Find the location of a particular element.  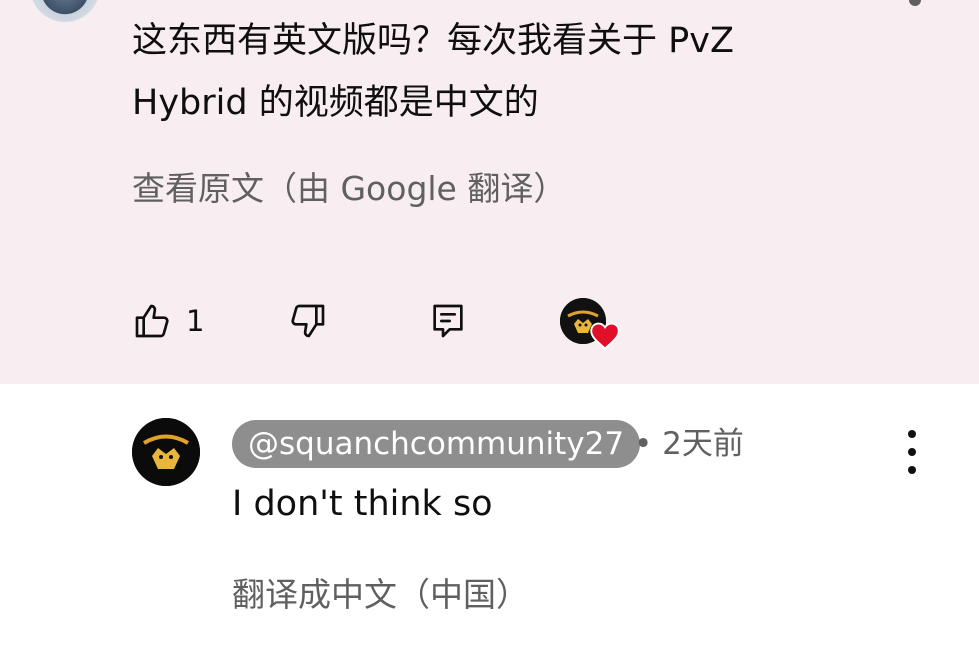

see-original-link: 查看原文（由 Google 翻译） is located at coordinates (349, 189).